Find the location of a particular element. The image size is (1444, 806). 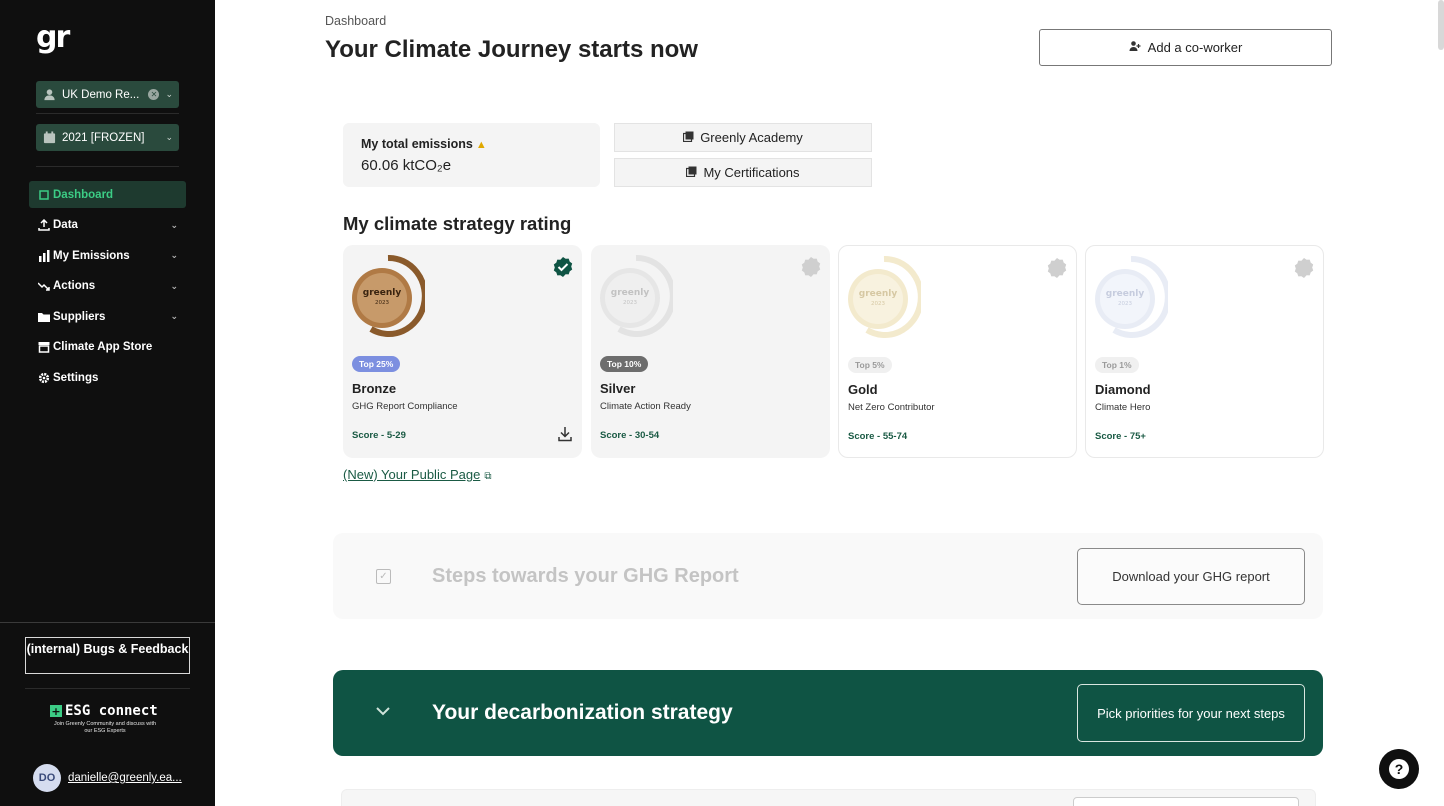

rating-name: Bronze is located at coordinates (374, 388).